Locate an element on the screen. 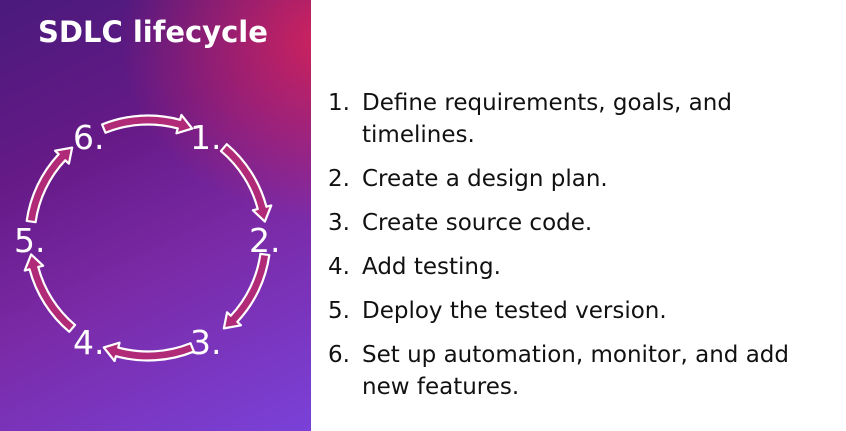 This screenshot has width=846, height=431. cycle-label-6: 6. is located at coordinates (89, 137).